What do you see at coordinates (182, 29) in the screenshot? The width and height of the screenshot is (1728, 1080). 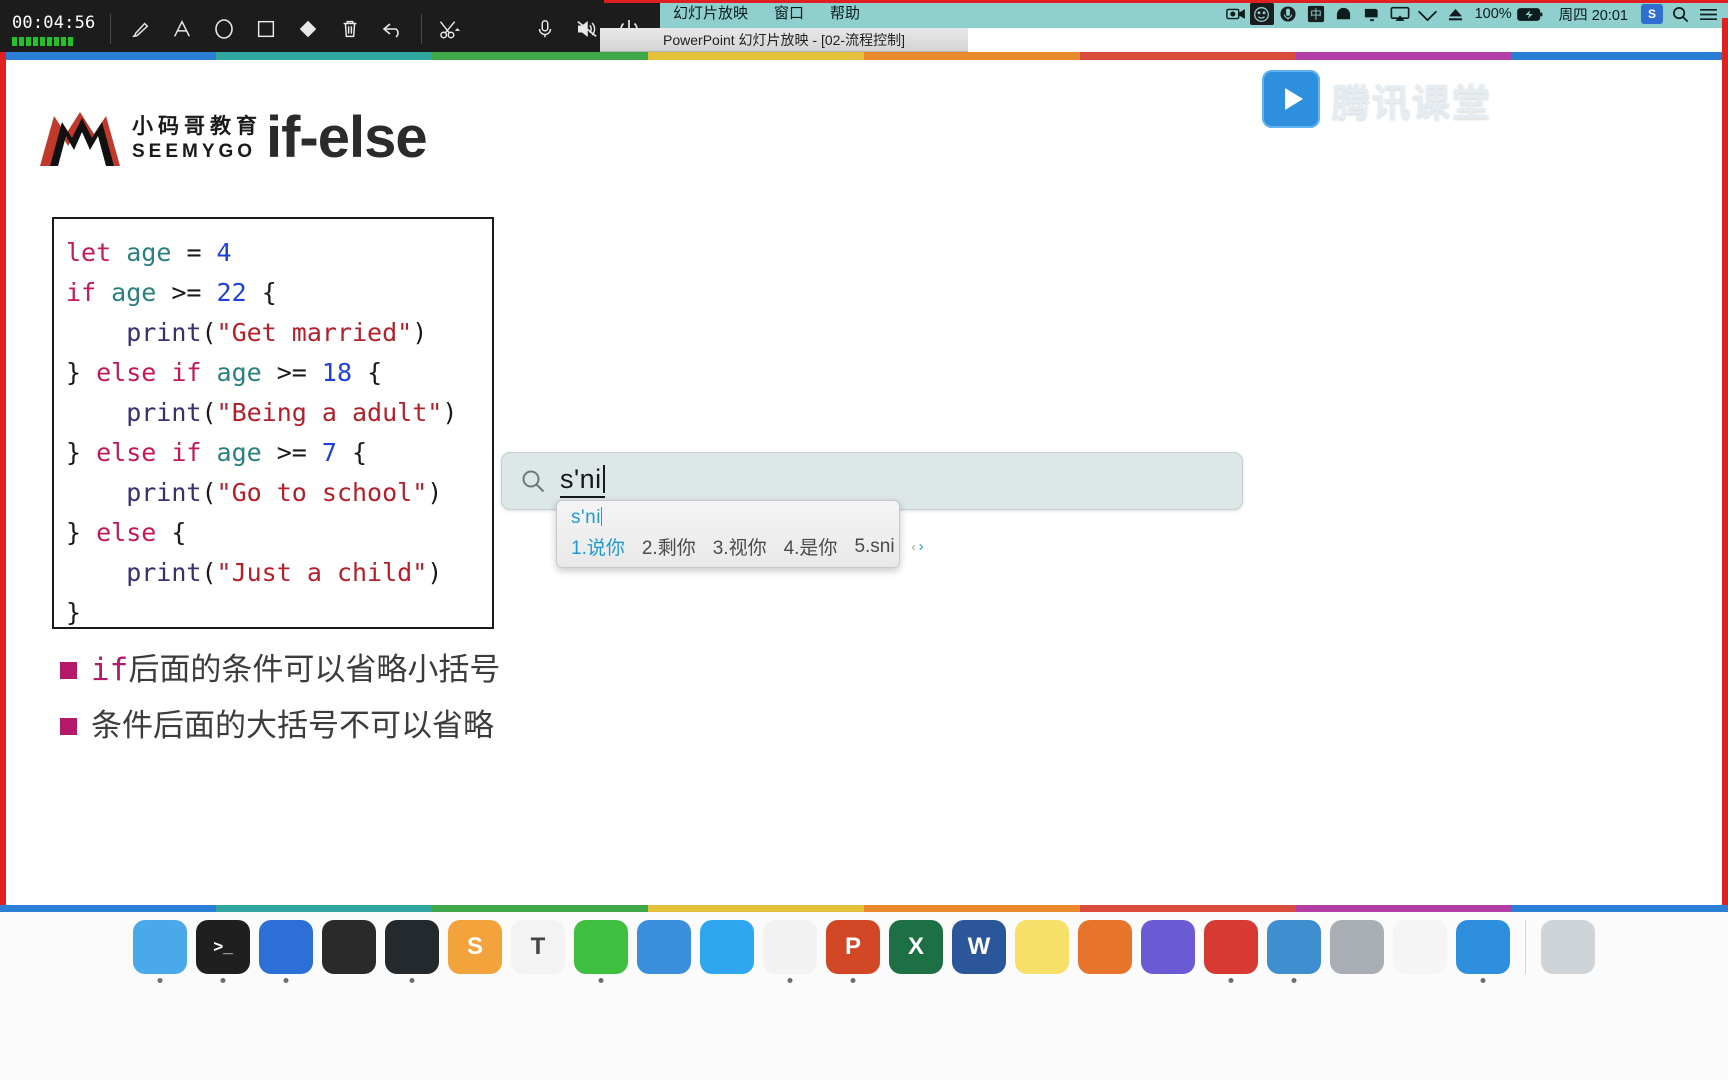 I see `text-tool-icon` at bounding box center [182, 29].